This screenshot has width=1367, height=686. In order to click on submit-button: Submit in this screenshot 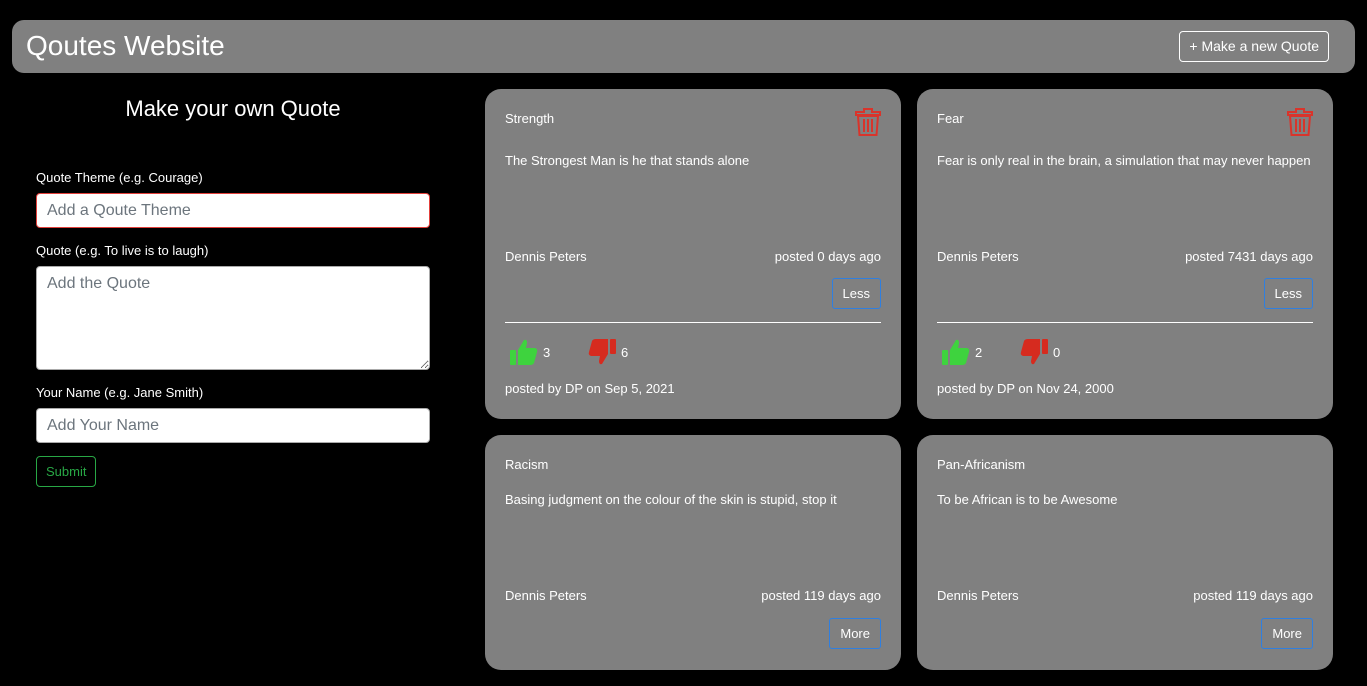, I will do `click(66, 471)`.